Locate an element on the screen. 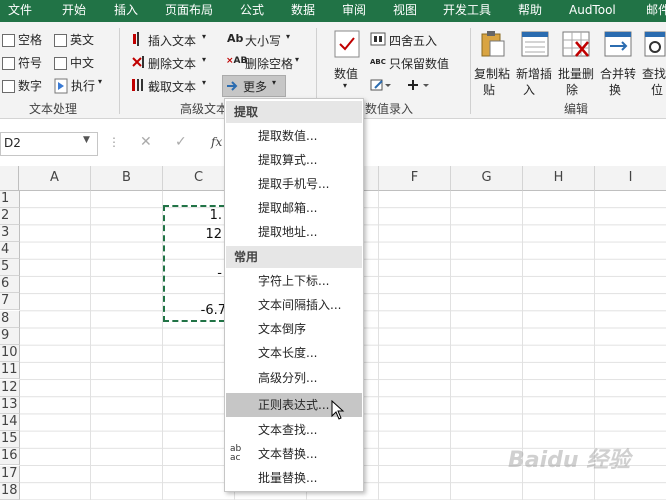  drag-handle-icon: ⋮ is located at coordinates (114, 142).